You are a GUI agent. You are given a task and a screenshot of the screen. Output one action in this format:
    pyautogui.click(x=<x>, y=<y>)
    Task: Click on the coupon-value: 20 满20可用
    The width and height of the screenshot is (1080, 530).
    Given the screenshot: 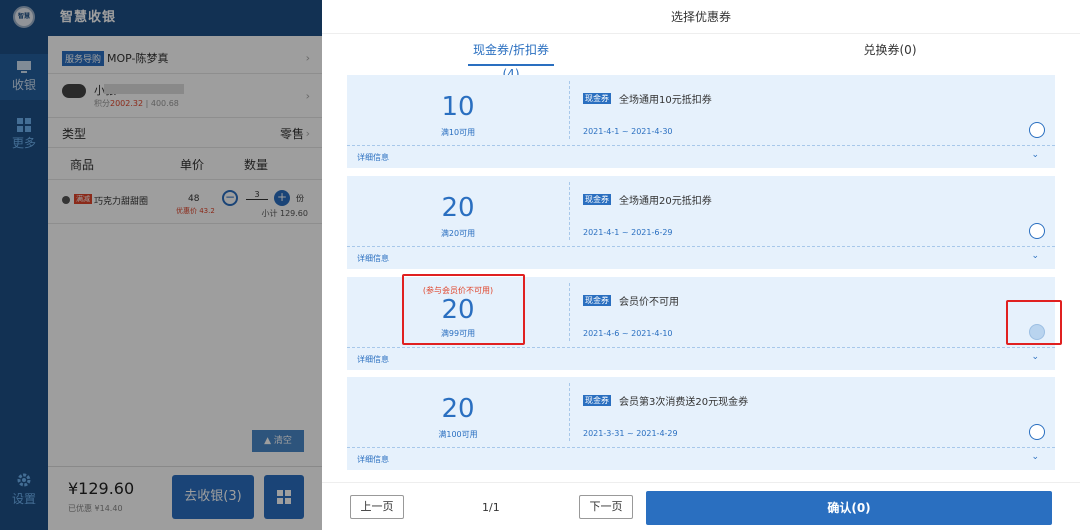 What is the action you would take?
    pyautogui.click(x=458, y=211)
    